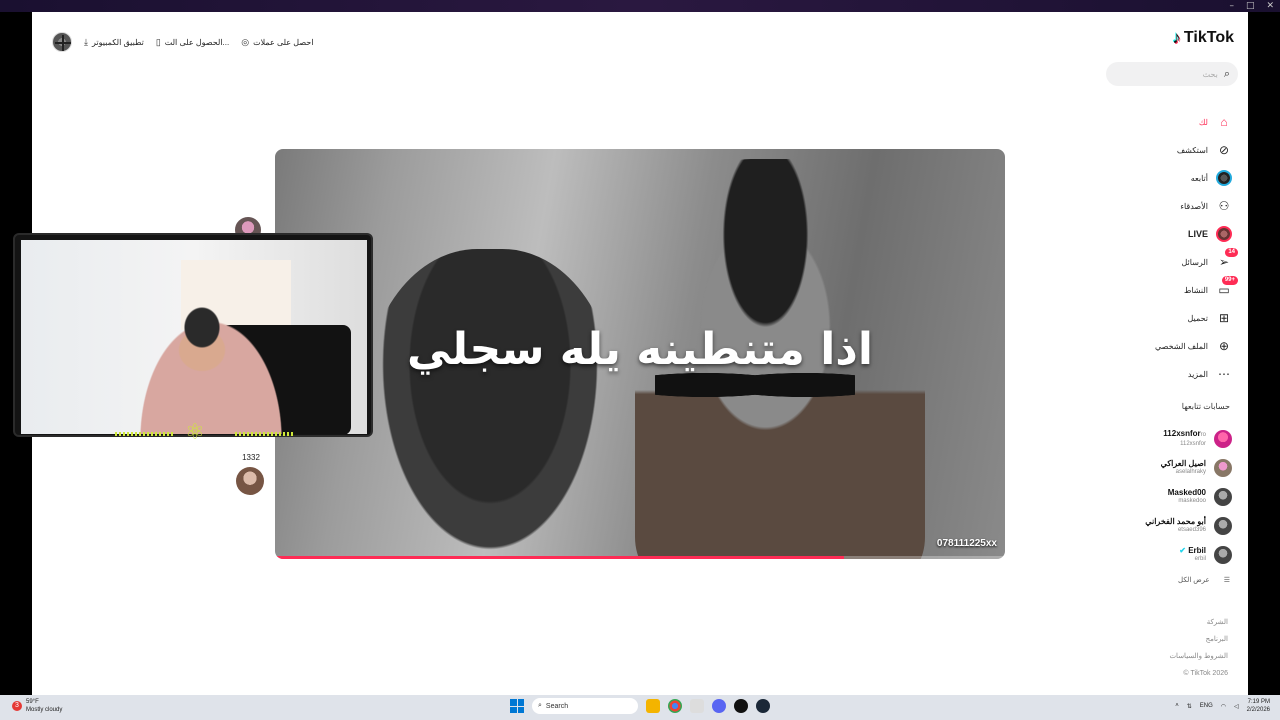 The width and height of the screenshot is (1280, 720). I want to click on maximize-button: □, so click(1250, 6).